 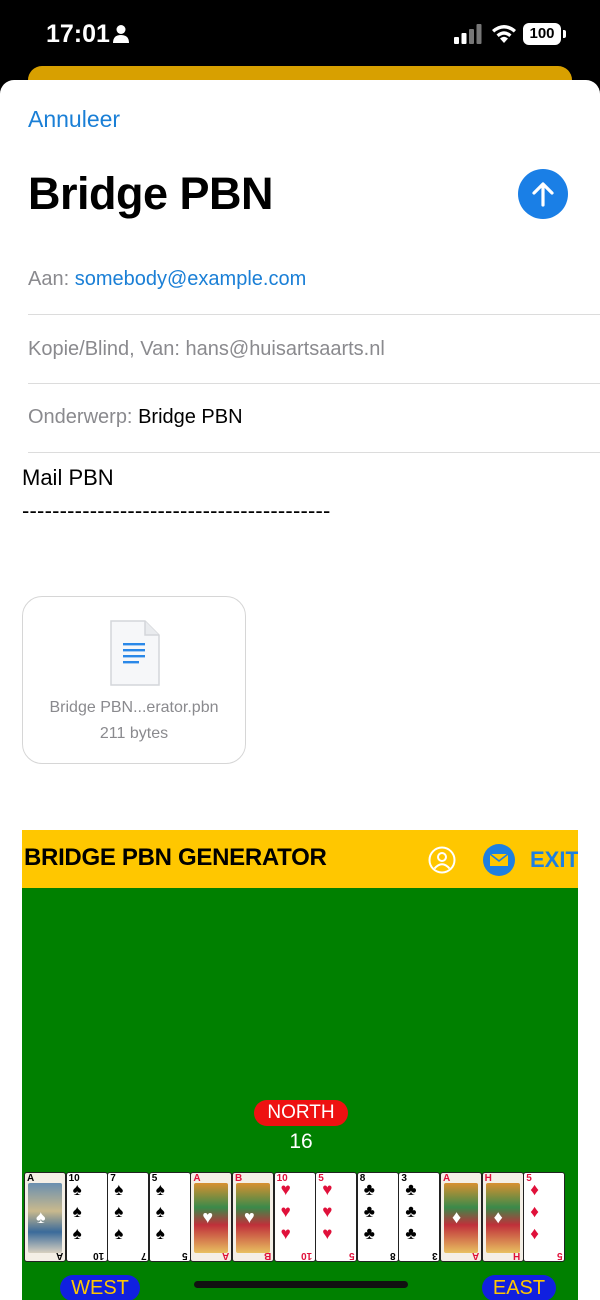 I want to click on west-badge: WEST, so click(x=100, y=1287).